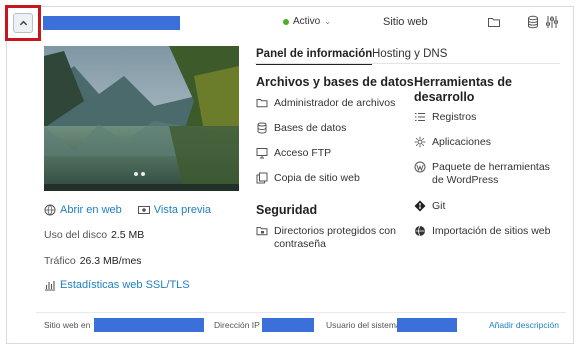 This screenshot has height=352, width=580. I want to click on traffic: Tráfico 26.3 MB/mes, so click(93, 261).